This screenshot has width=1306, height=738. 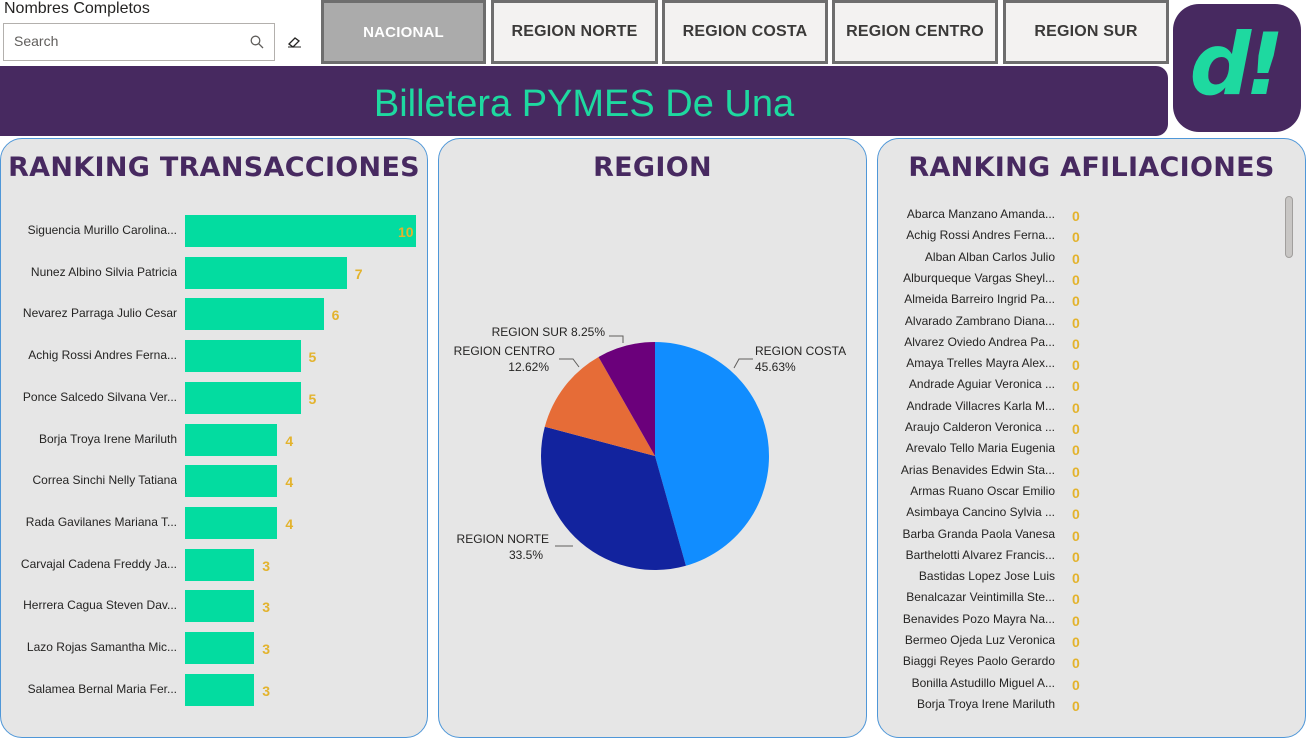 I want to click on bar-value-label: 7, so click(x=358, y=273).